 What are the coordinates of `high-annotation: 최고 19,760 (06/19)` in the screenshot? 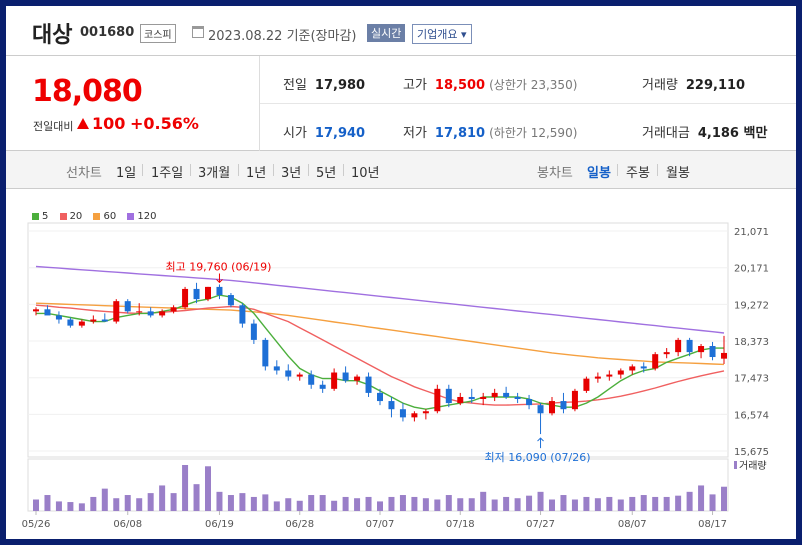 It's located at (218, 266).